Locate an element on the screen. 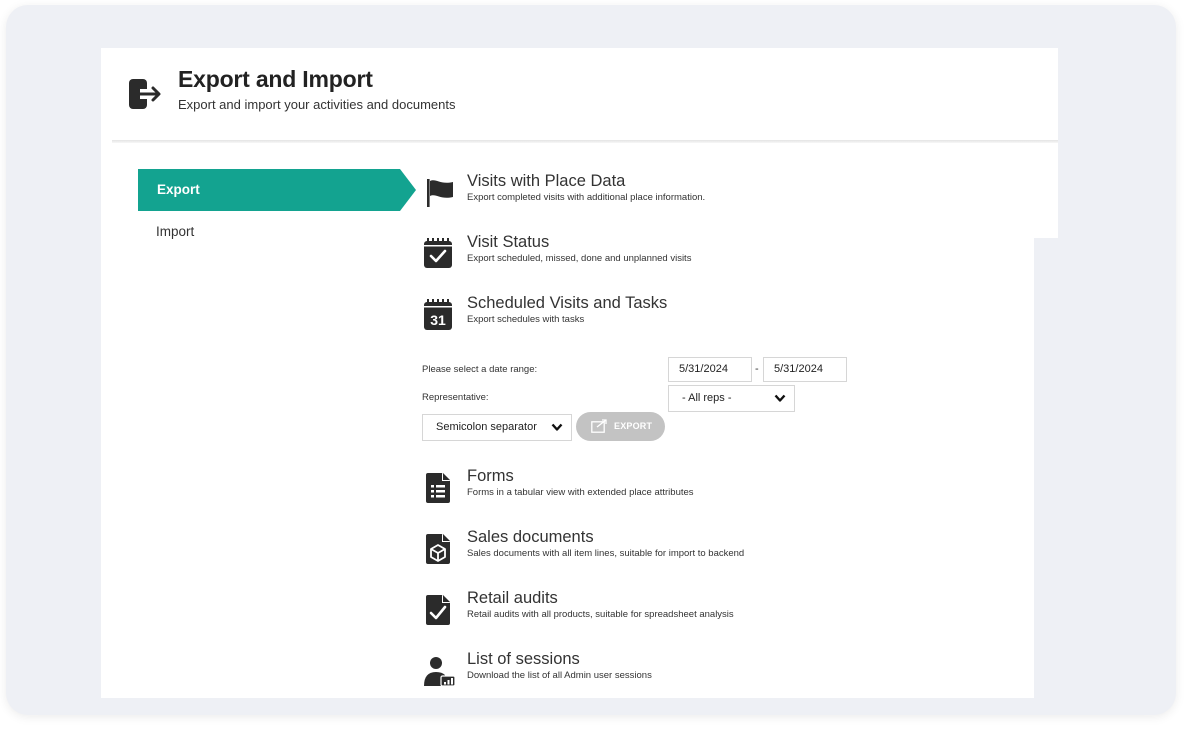  list-document-icon is located at coordinates (438, 488).